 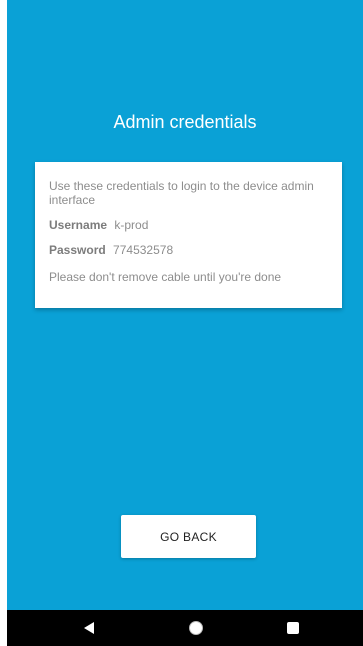 I want to click on nav-recent-apps-button, so click(x=293, y=628).